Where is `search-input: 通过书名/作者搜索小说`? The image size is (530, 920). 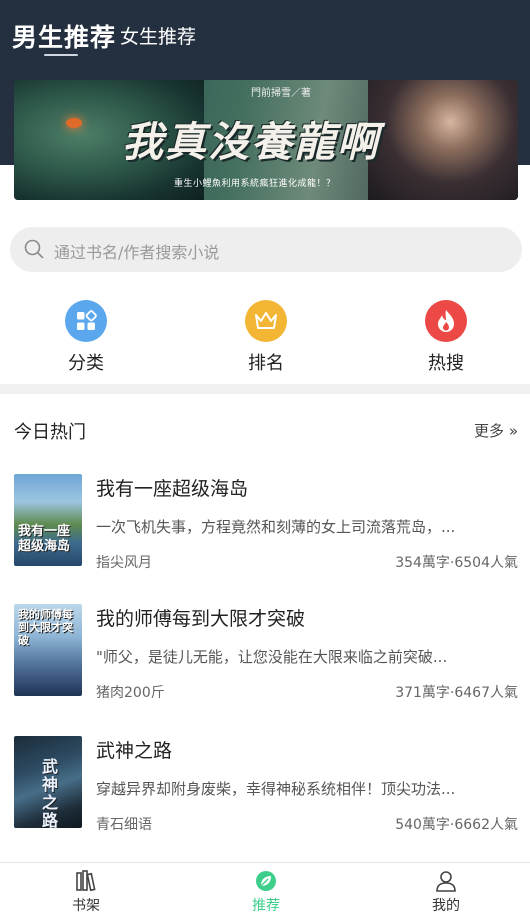 search-input: 通过书名/作者搜索小说 is located at coordinates (266, 249).